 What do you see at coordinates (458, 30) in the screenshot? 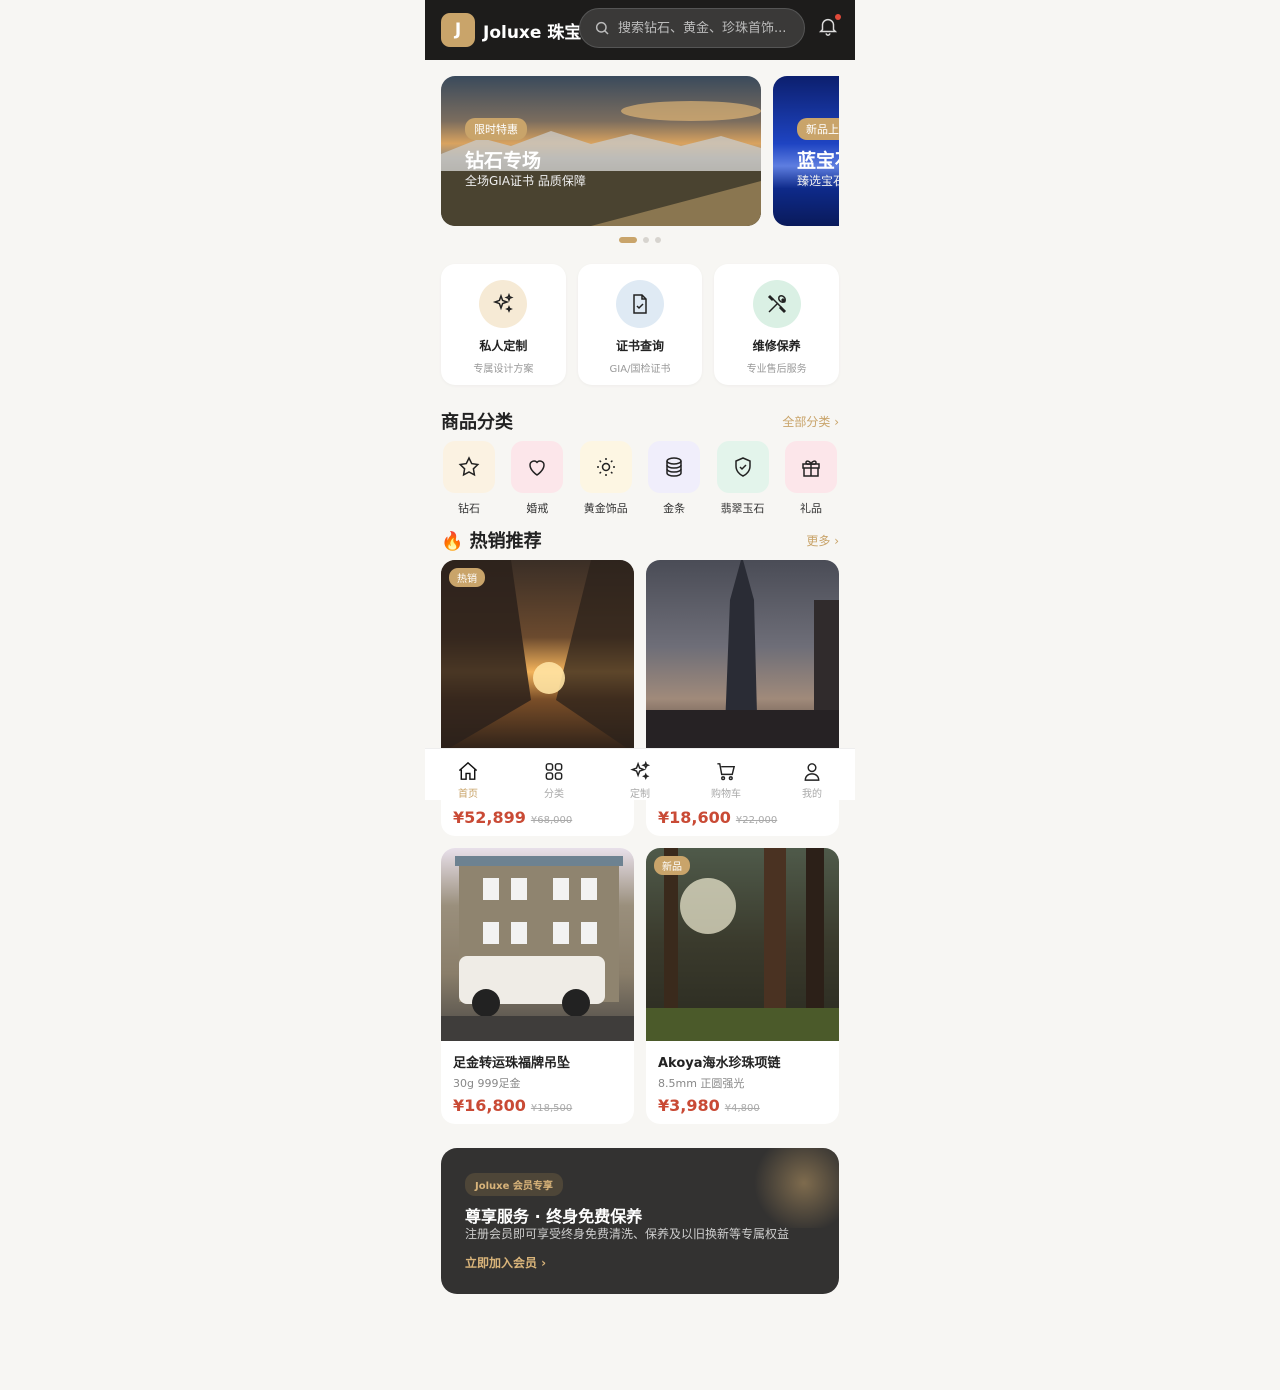
I see `logo-mark: J` at bounding box center [458, 30].